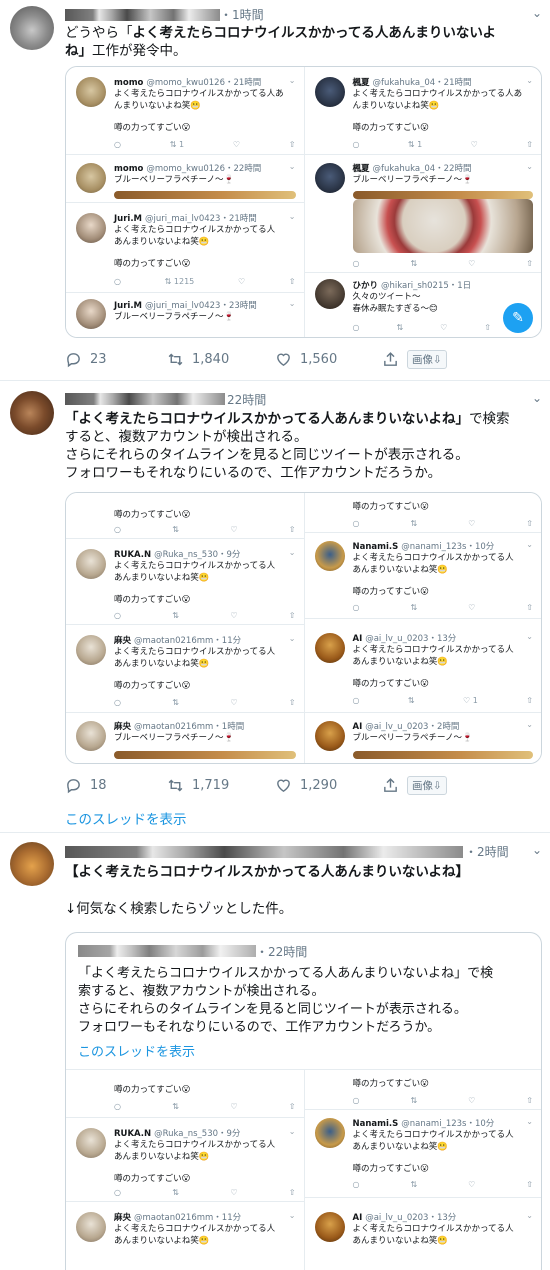 This screenshot has height=1270, width=550. I want to click on mini-tweet: momo @momo_kwu0126・22時間 ⌄ ブルーベリーフラペチーノ〜🍷, so click(185, 179).